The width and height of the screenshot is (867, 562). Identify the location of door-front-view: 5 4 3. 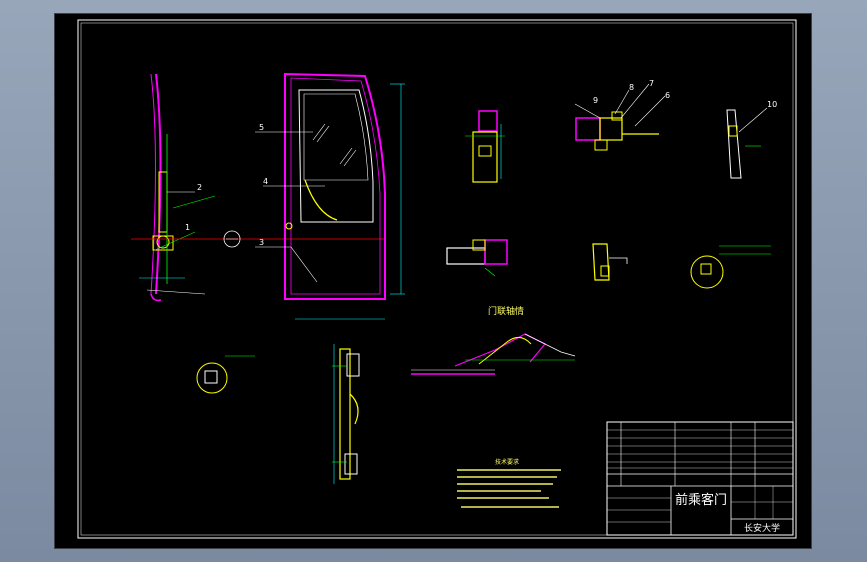
(330, 196).